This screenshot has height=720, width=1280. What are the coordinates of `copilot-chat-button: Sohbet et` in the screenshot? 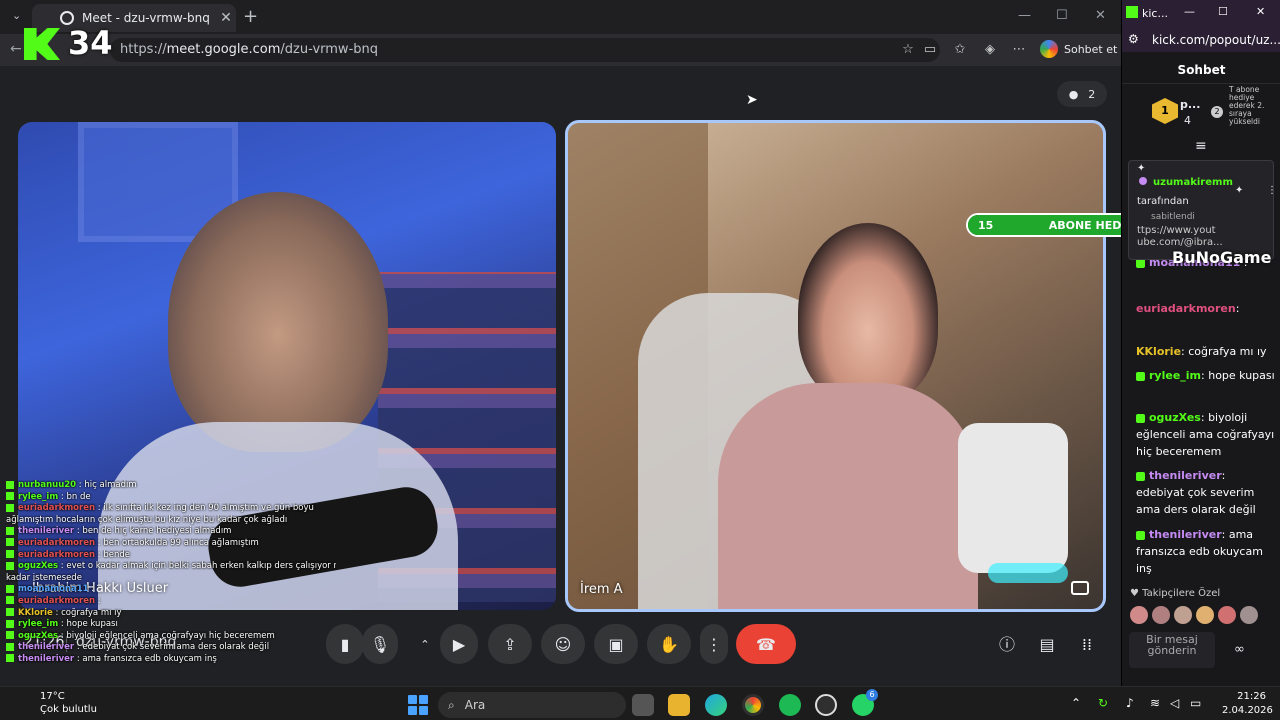 It's located at (1078, 49).